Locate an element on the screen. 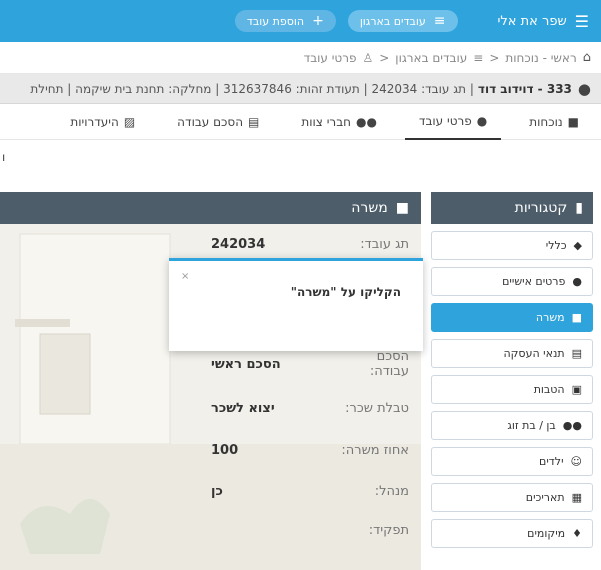 The height and width of the screenshot is (570, 601). employee-code: 333 - דוידוב דוד is located at coordinates (524, 88).